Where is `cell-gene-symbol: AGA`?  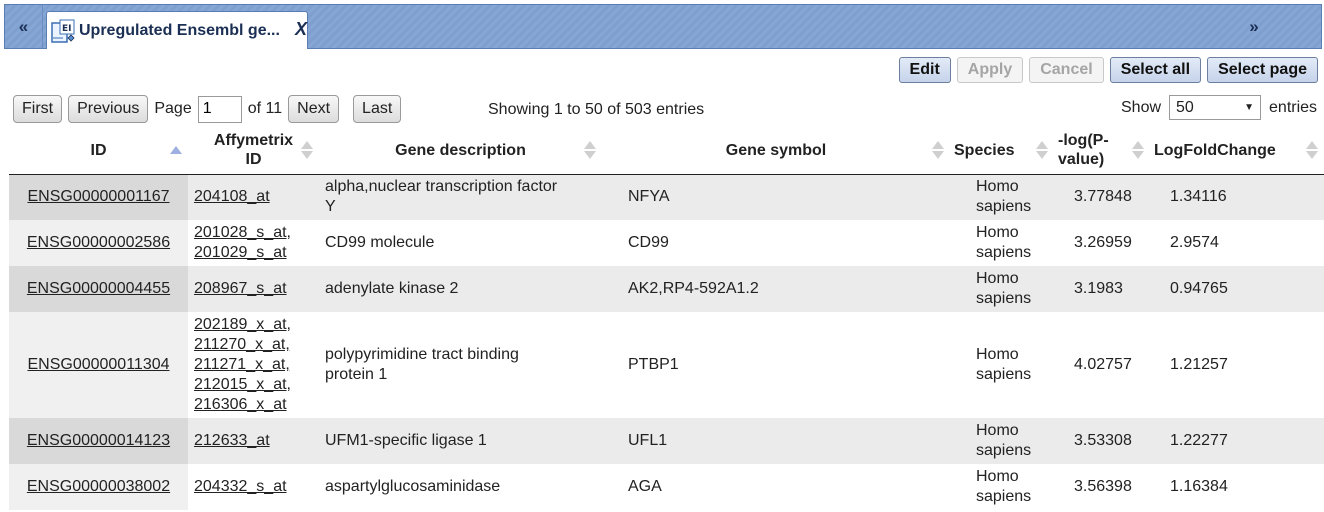
cell-gene-symbol: AGA is located at coordinates (776, 487).